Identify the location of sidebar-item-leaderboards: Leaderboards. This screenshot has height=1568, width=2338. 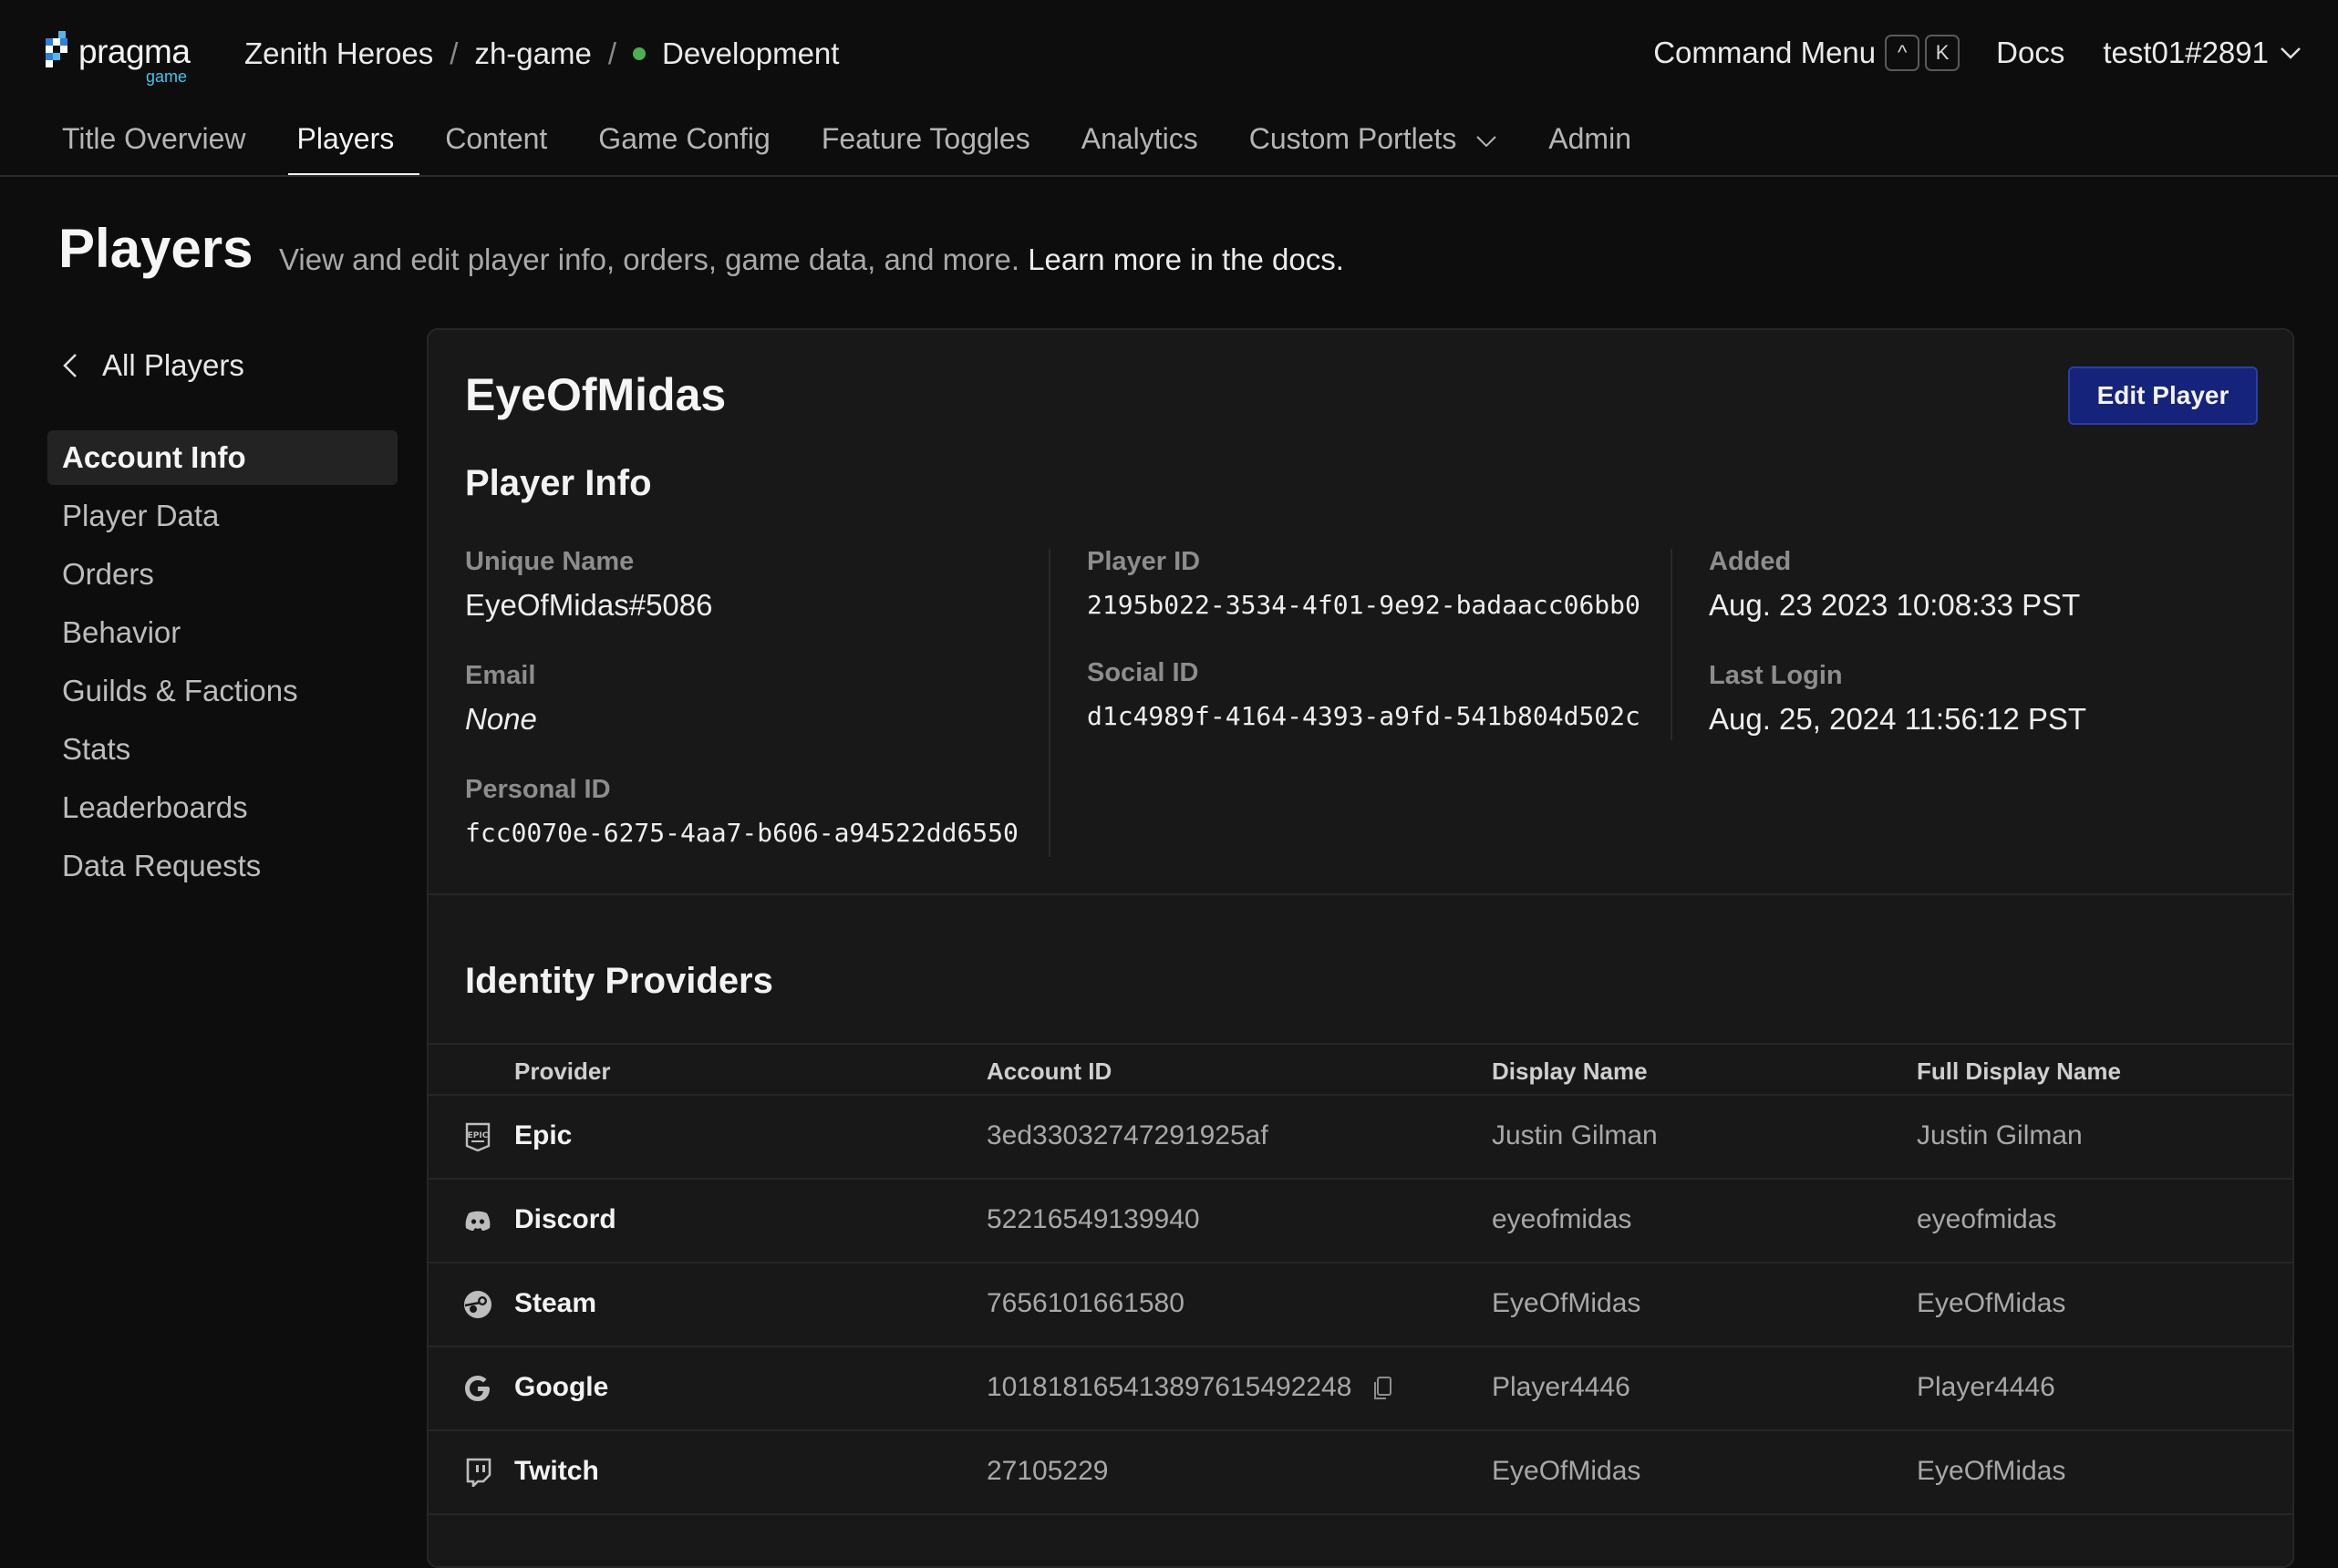
(222, 807).